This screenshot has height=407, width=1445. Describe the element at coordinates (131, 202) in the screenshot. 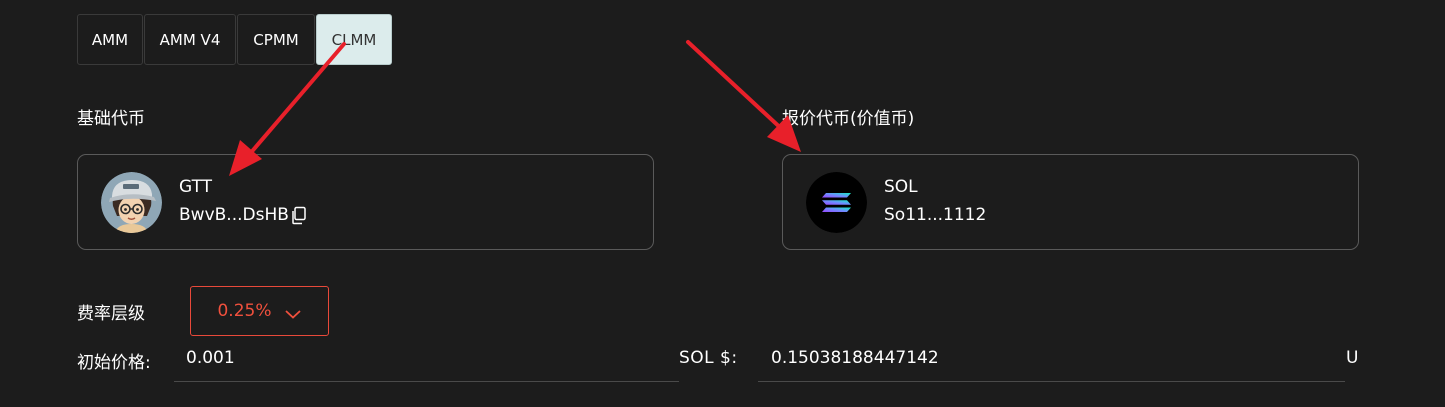

I see `cartoon-avatar-icon` at that location.